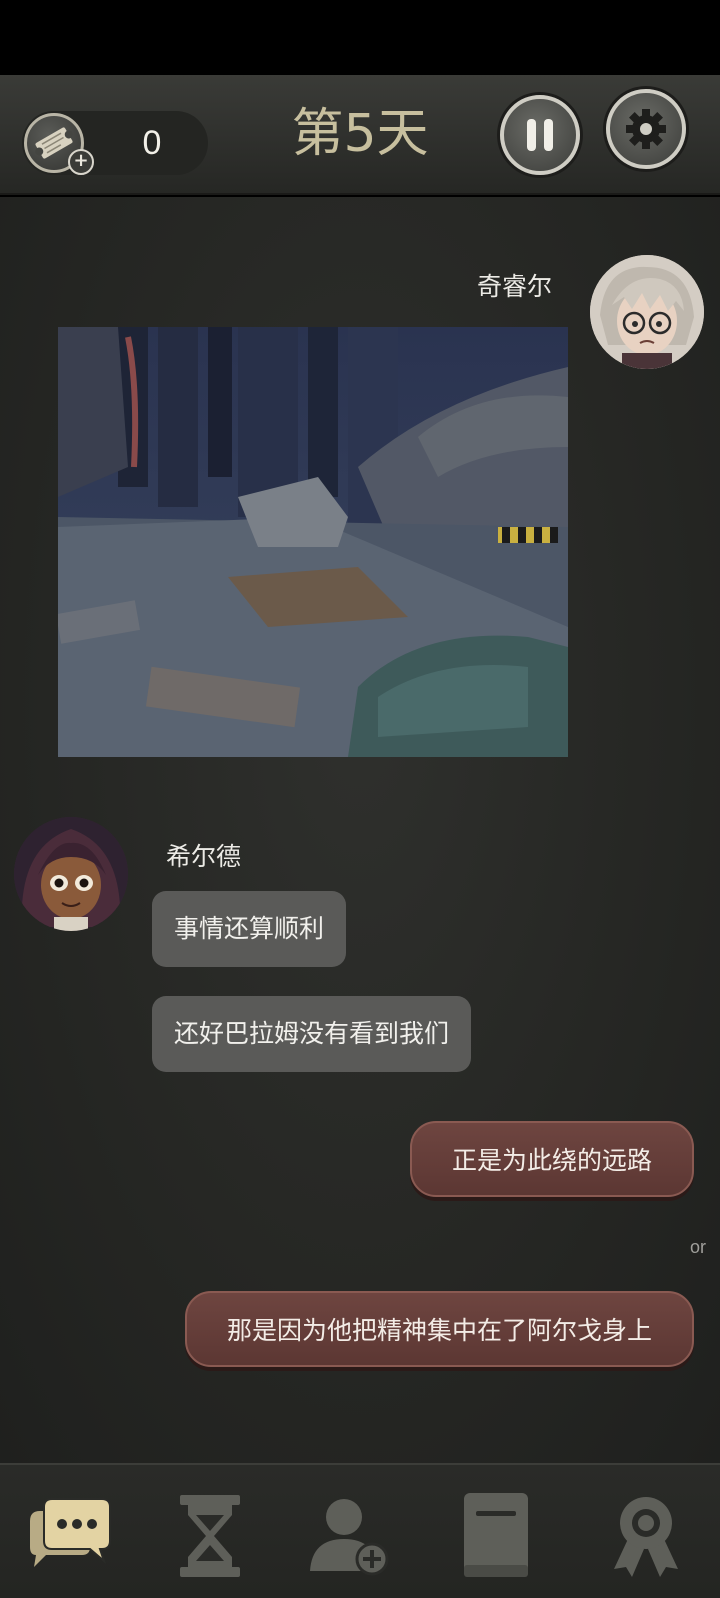 The image size is (720, 1598). I want to click on nav-tab-journal, so click(496, 1537).